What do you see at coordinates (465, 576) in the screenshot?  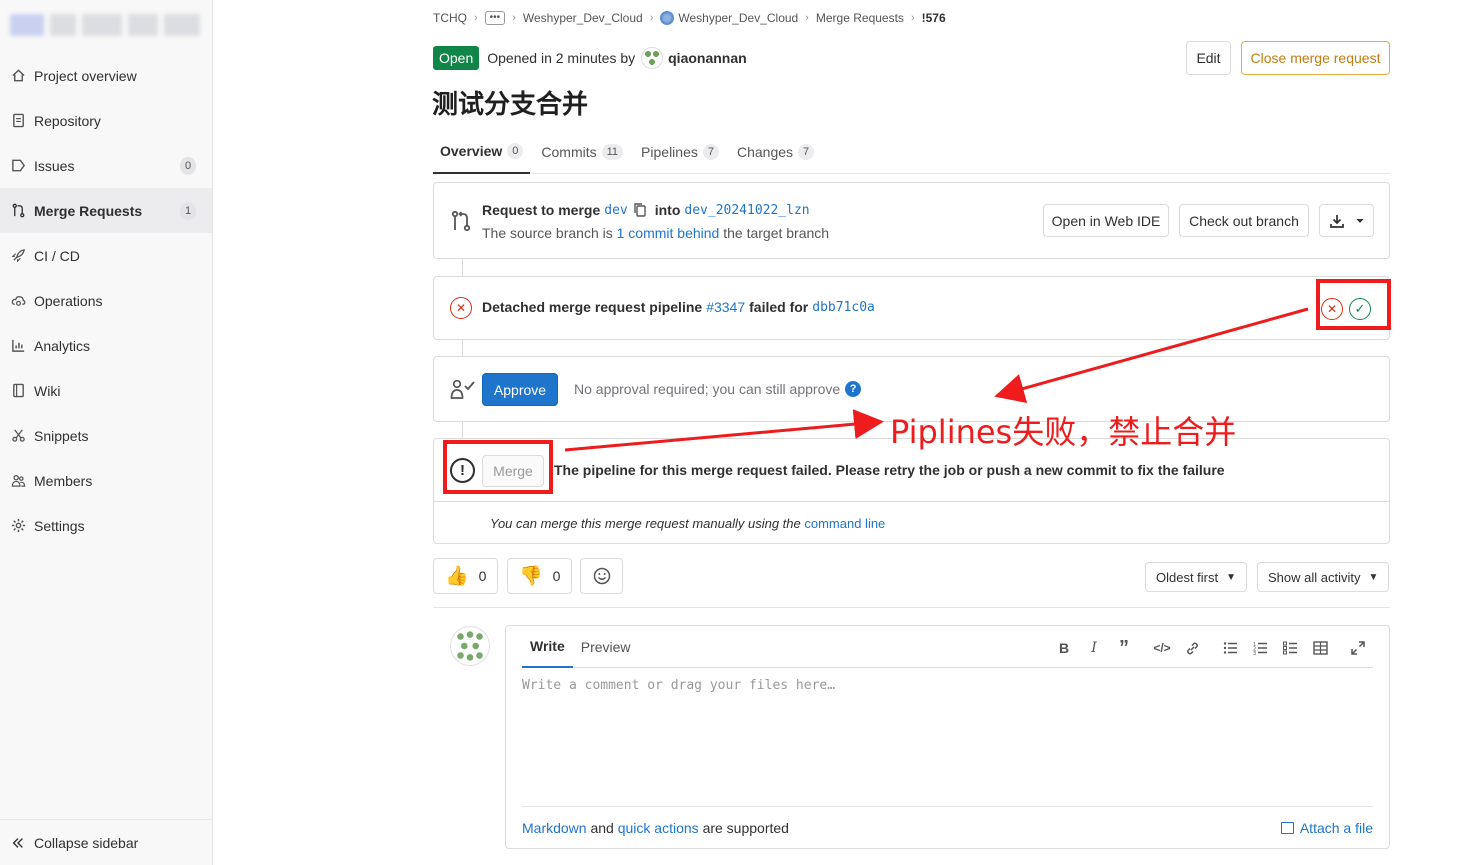 I see `thumbs-up-button: 👍 0` at bounding box center [465, 576].